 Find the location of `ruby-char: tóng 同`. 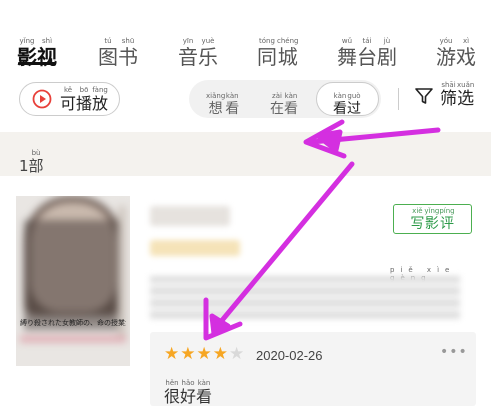

ruby-char: tóng 同 is located at coordinates (267, 53).